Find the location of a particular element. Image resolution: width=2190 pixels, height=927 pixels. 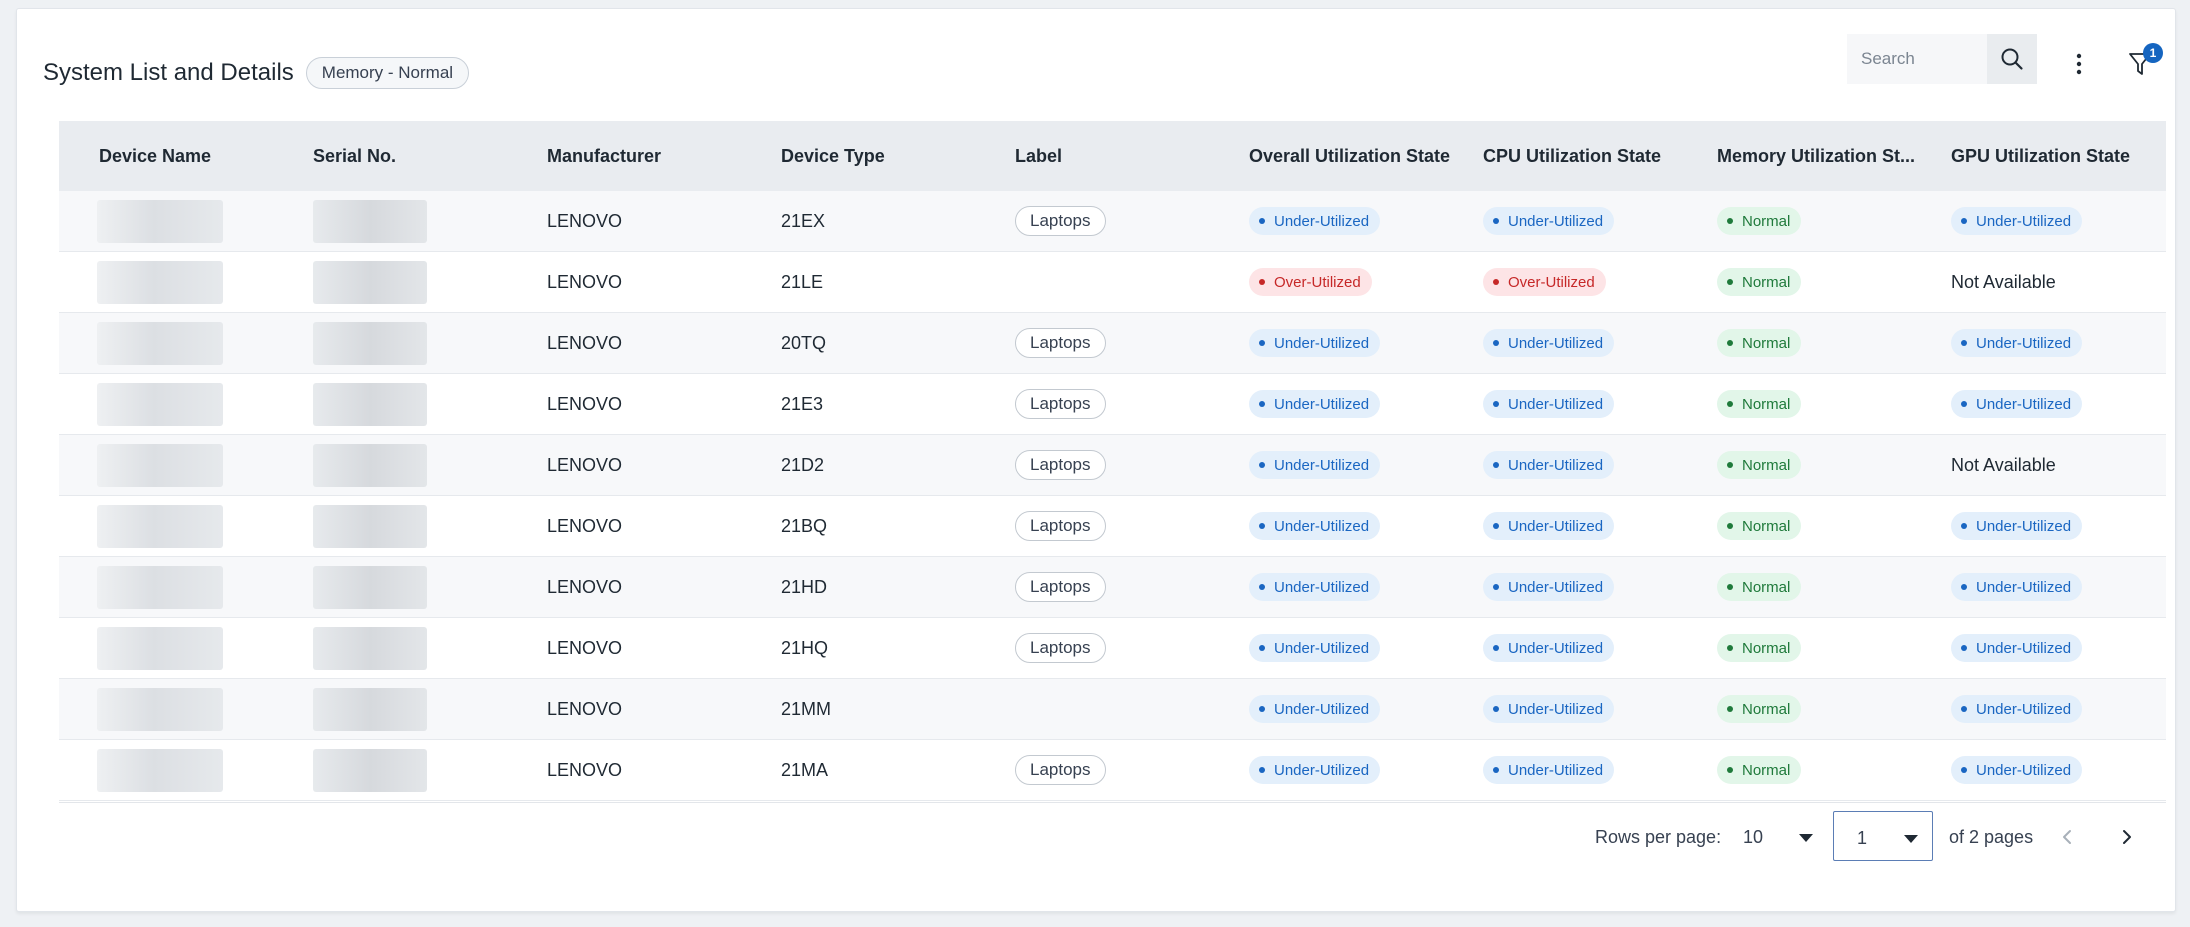

overall-status-badge: Over-Utilized is located at coordinates (1310, 282).